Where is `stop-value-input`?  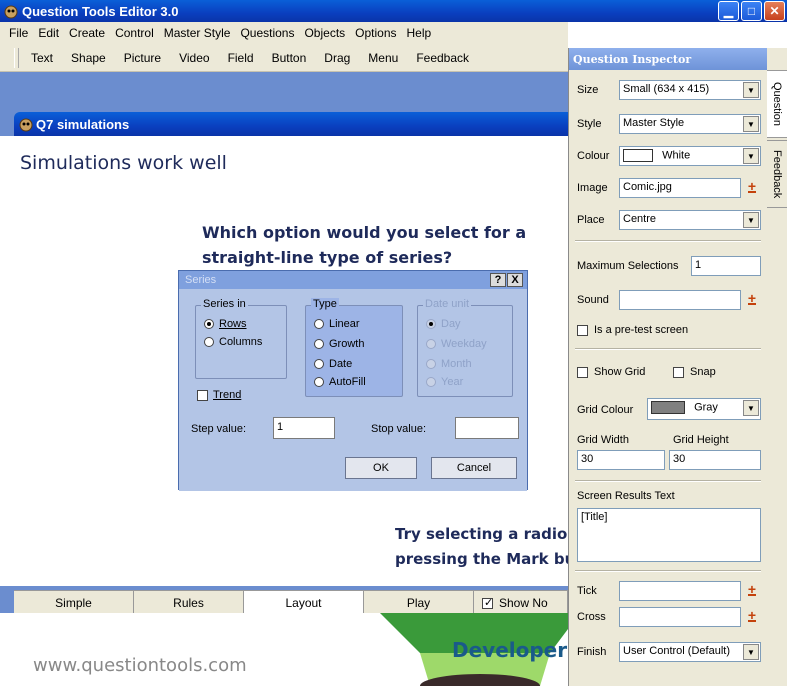
stop-value-input is located at coordinates (487, 428).